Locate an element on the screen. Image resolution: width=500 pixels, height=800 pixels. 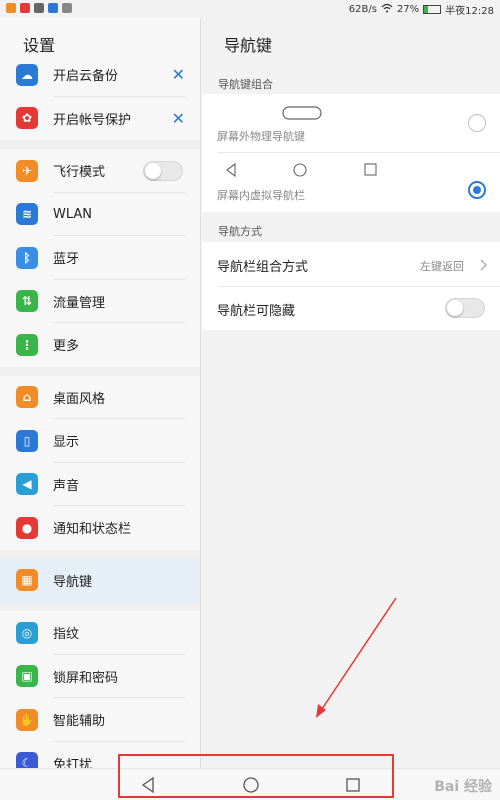
annotation-highlight-box is located at coordinates (256, 776).